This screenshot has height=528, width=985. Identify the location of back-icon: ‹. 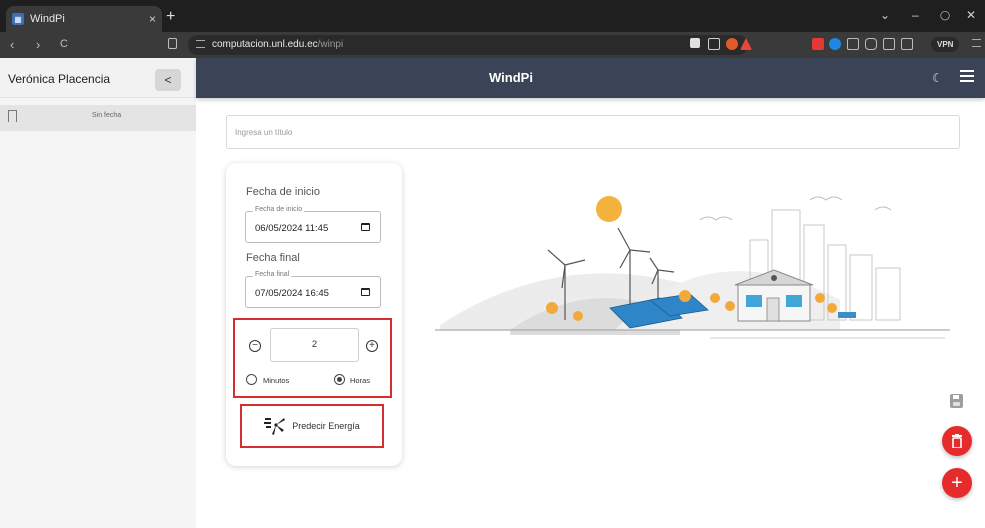
(12, 44).